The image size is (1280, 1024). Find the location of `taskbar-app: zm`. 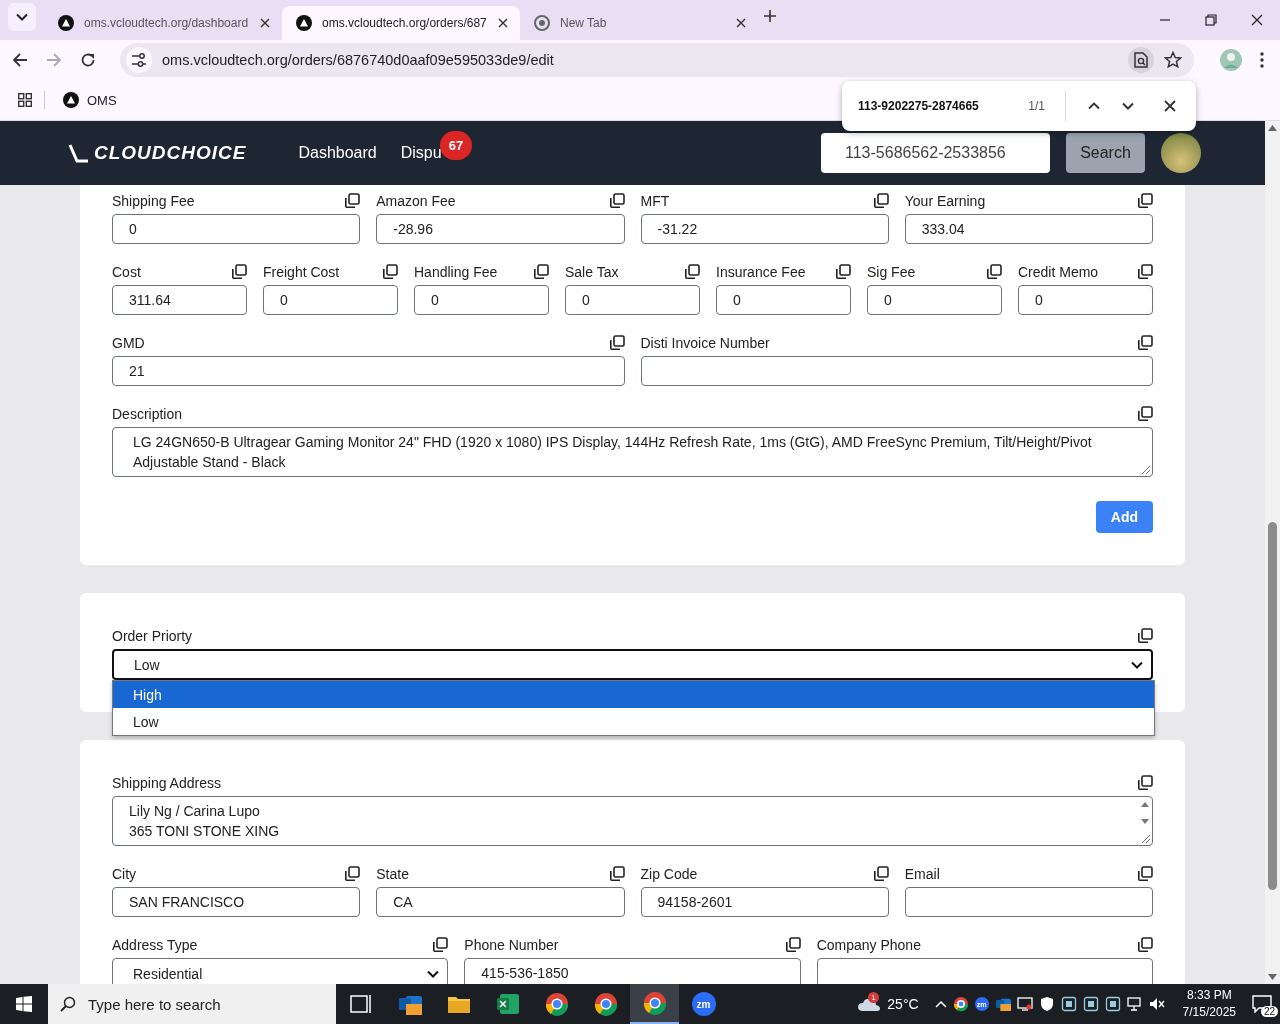

taskbar-app: zm is located at coordinates (703, 1004).